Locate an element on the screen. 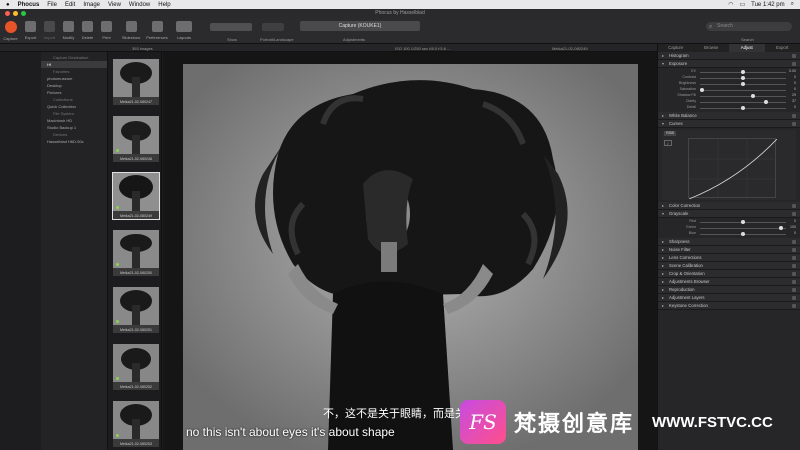 This screenshot has height=450, width=800. menu-phocus: Phocus is located at coordinates (29, 5).